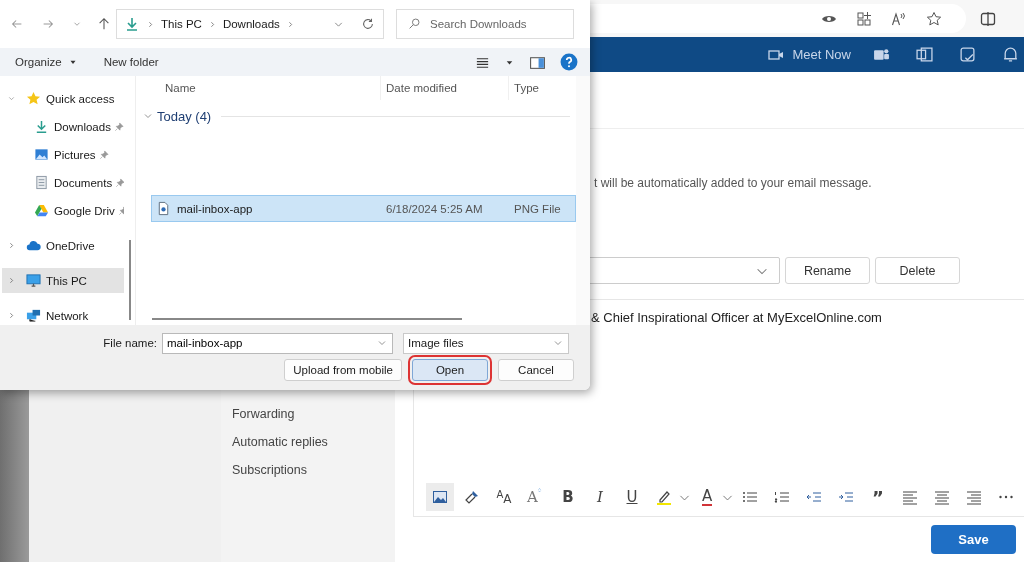 Image resolution: width=1024 pixels, height=562 pixels. I want to click on chevron-down-icon, so click(11, 98).